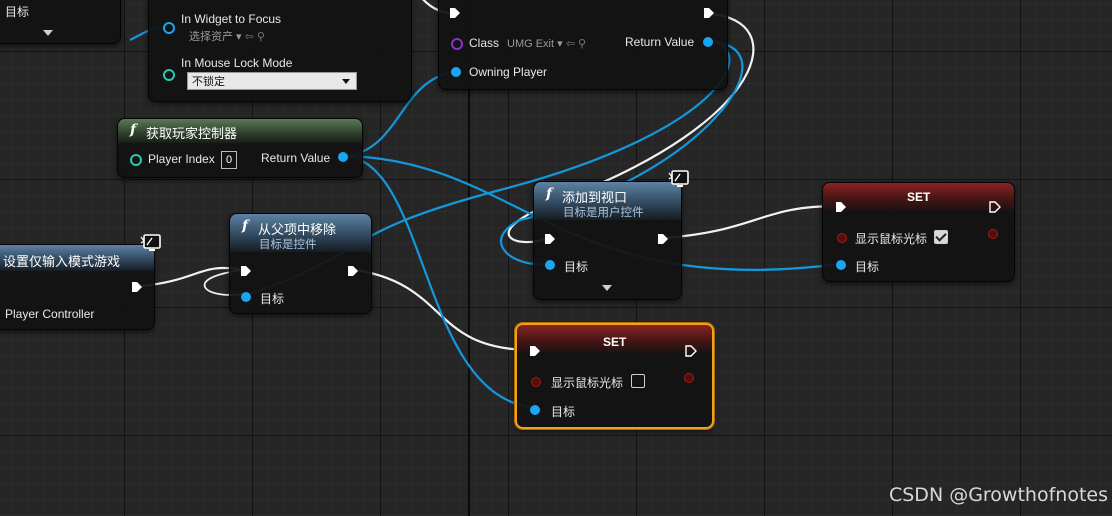  I want to click on exec-wire-remove-to-set-bottom, so click(444, 310).